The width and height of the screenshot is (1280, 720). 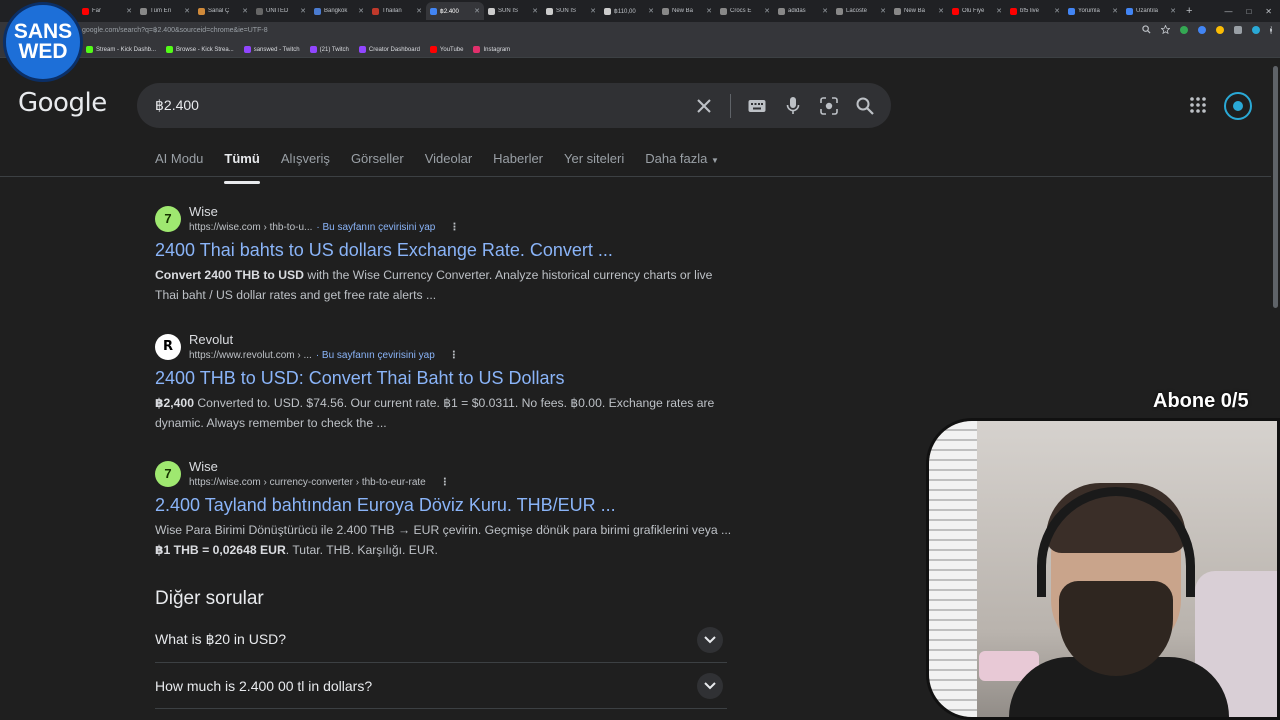 What do you see at coordinates (394, 49) in the screenshot?
I see `bookmark-label: Creator Dashboard` at bounding box center [394, 49].